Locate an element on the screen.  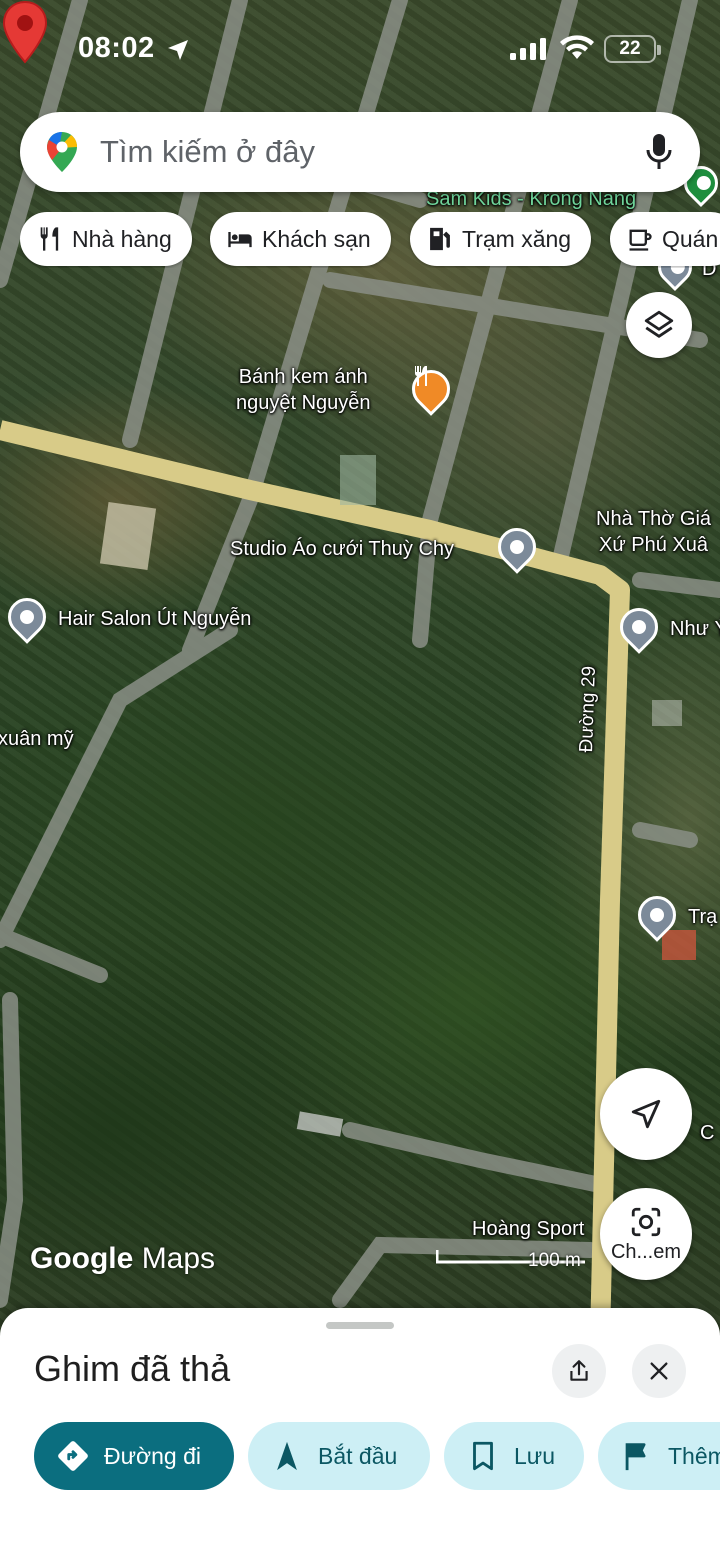
chip-label: Nhà hàng is located at coordinates (122, 238).